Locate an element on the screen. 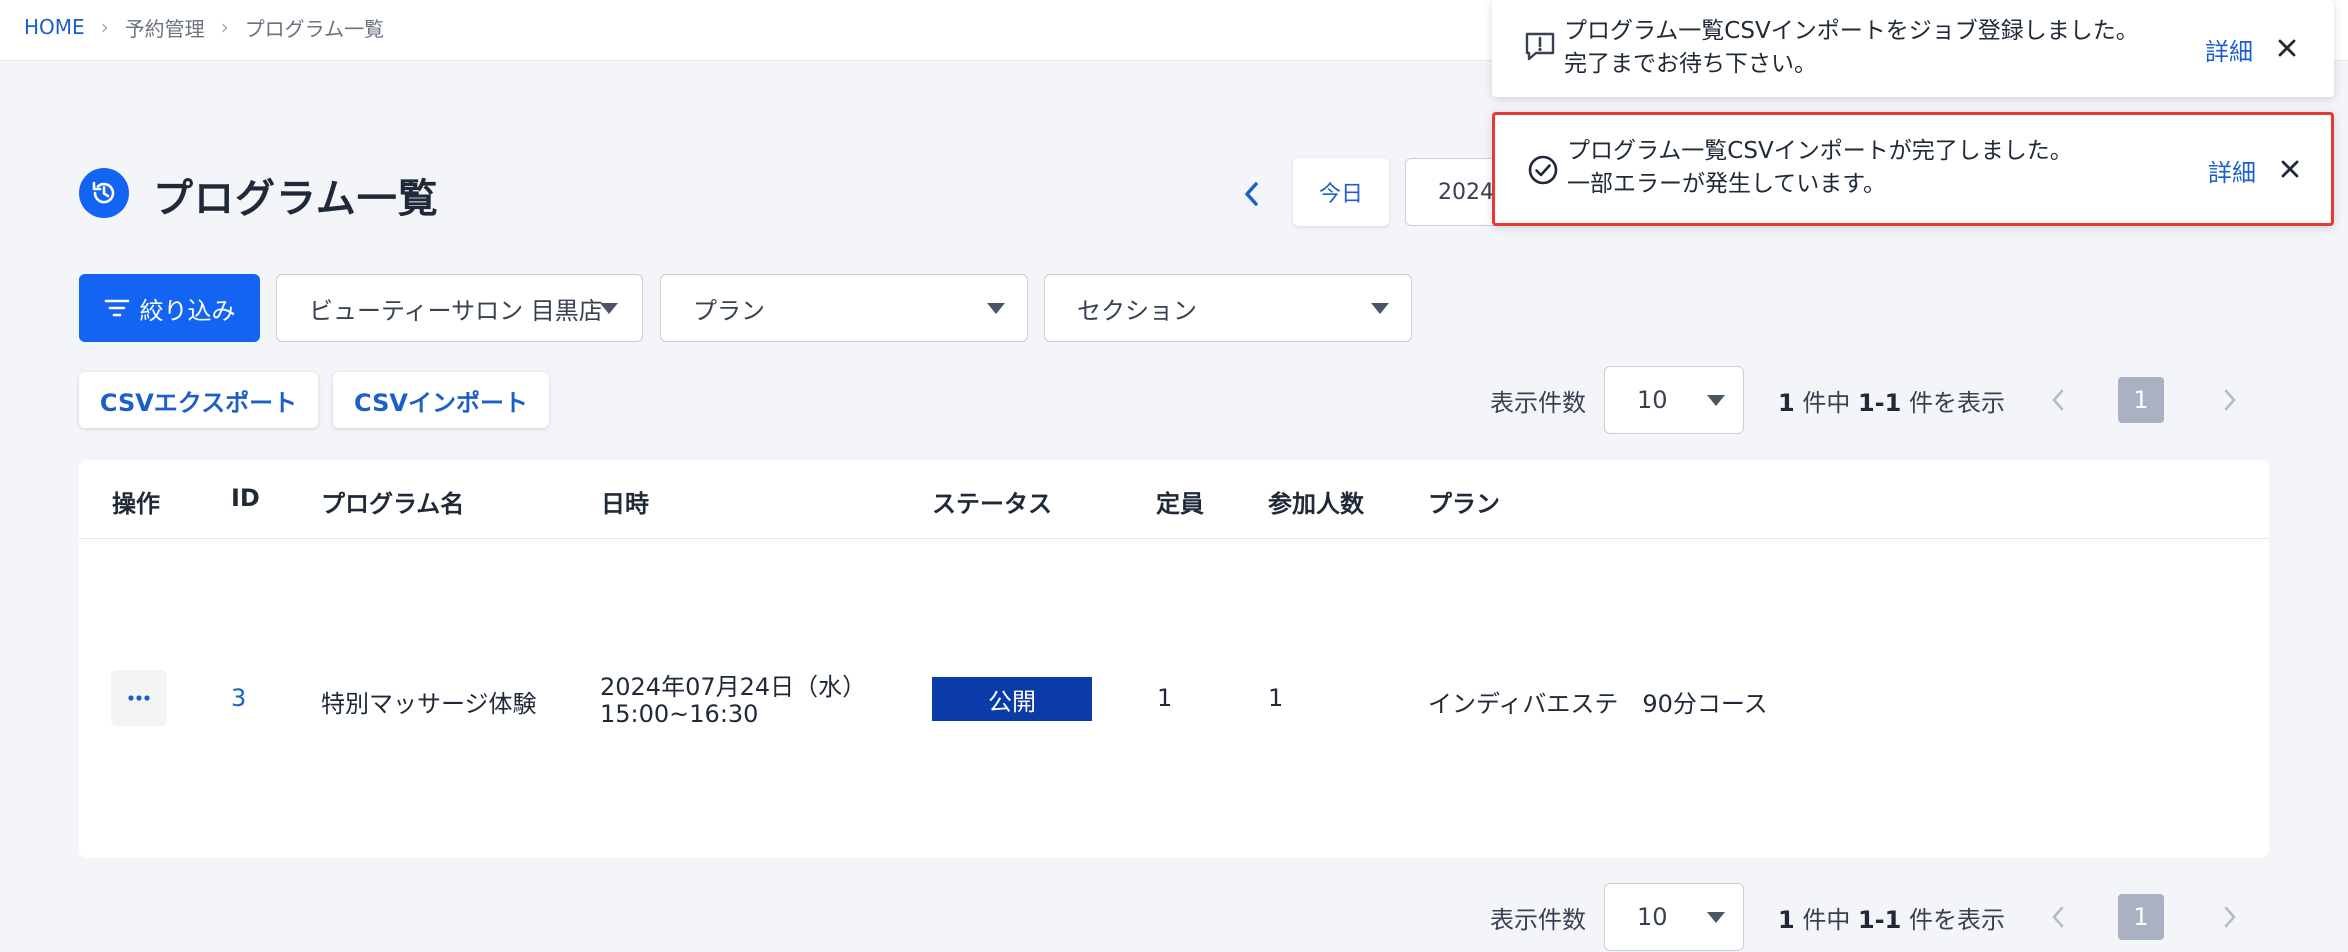 This screenshot has height=952, width=2348. breadcrumb-home: HOME is located at coordinates (54, 27).